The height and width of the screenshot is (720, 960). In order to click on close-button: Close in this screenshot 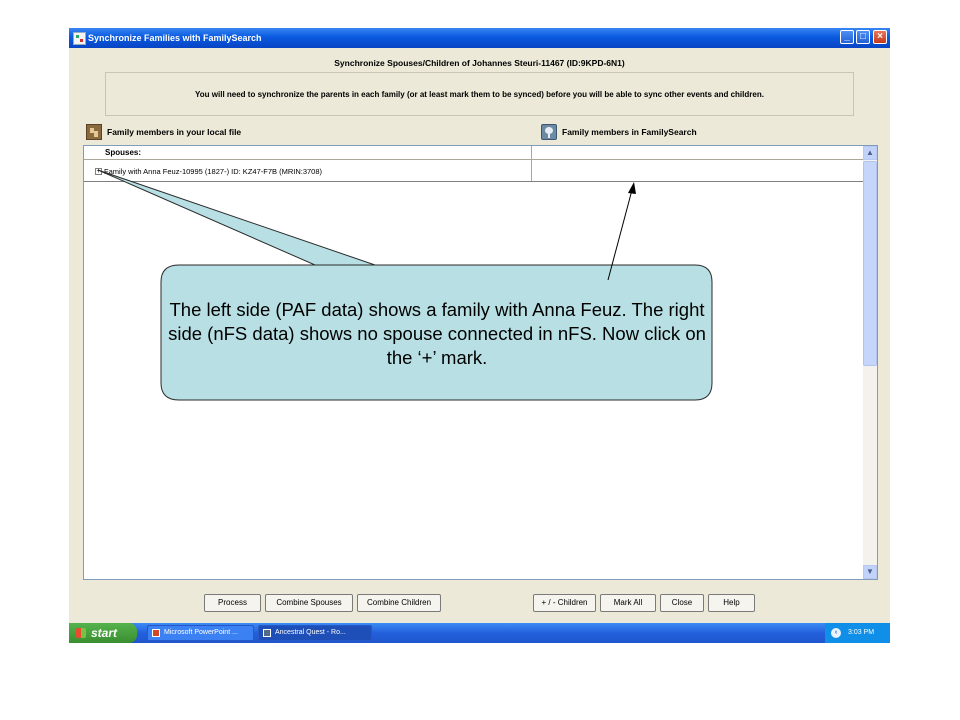, I will do `click(682, 603)`.